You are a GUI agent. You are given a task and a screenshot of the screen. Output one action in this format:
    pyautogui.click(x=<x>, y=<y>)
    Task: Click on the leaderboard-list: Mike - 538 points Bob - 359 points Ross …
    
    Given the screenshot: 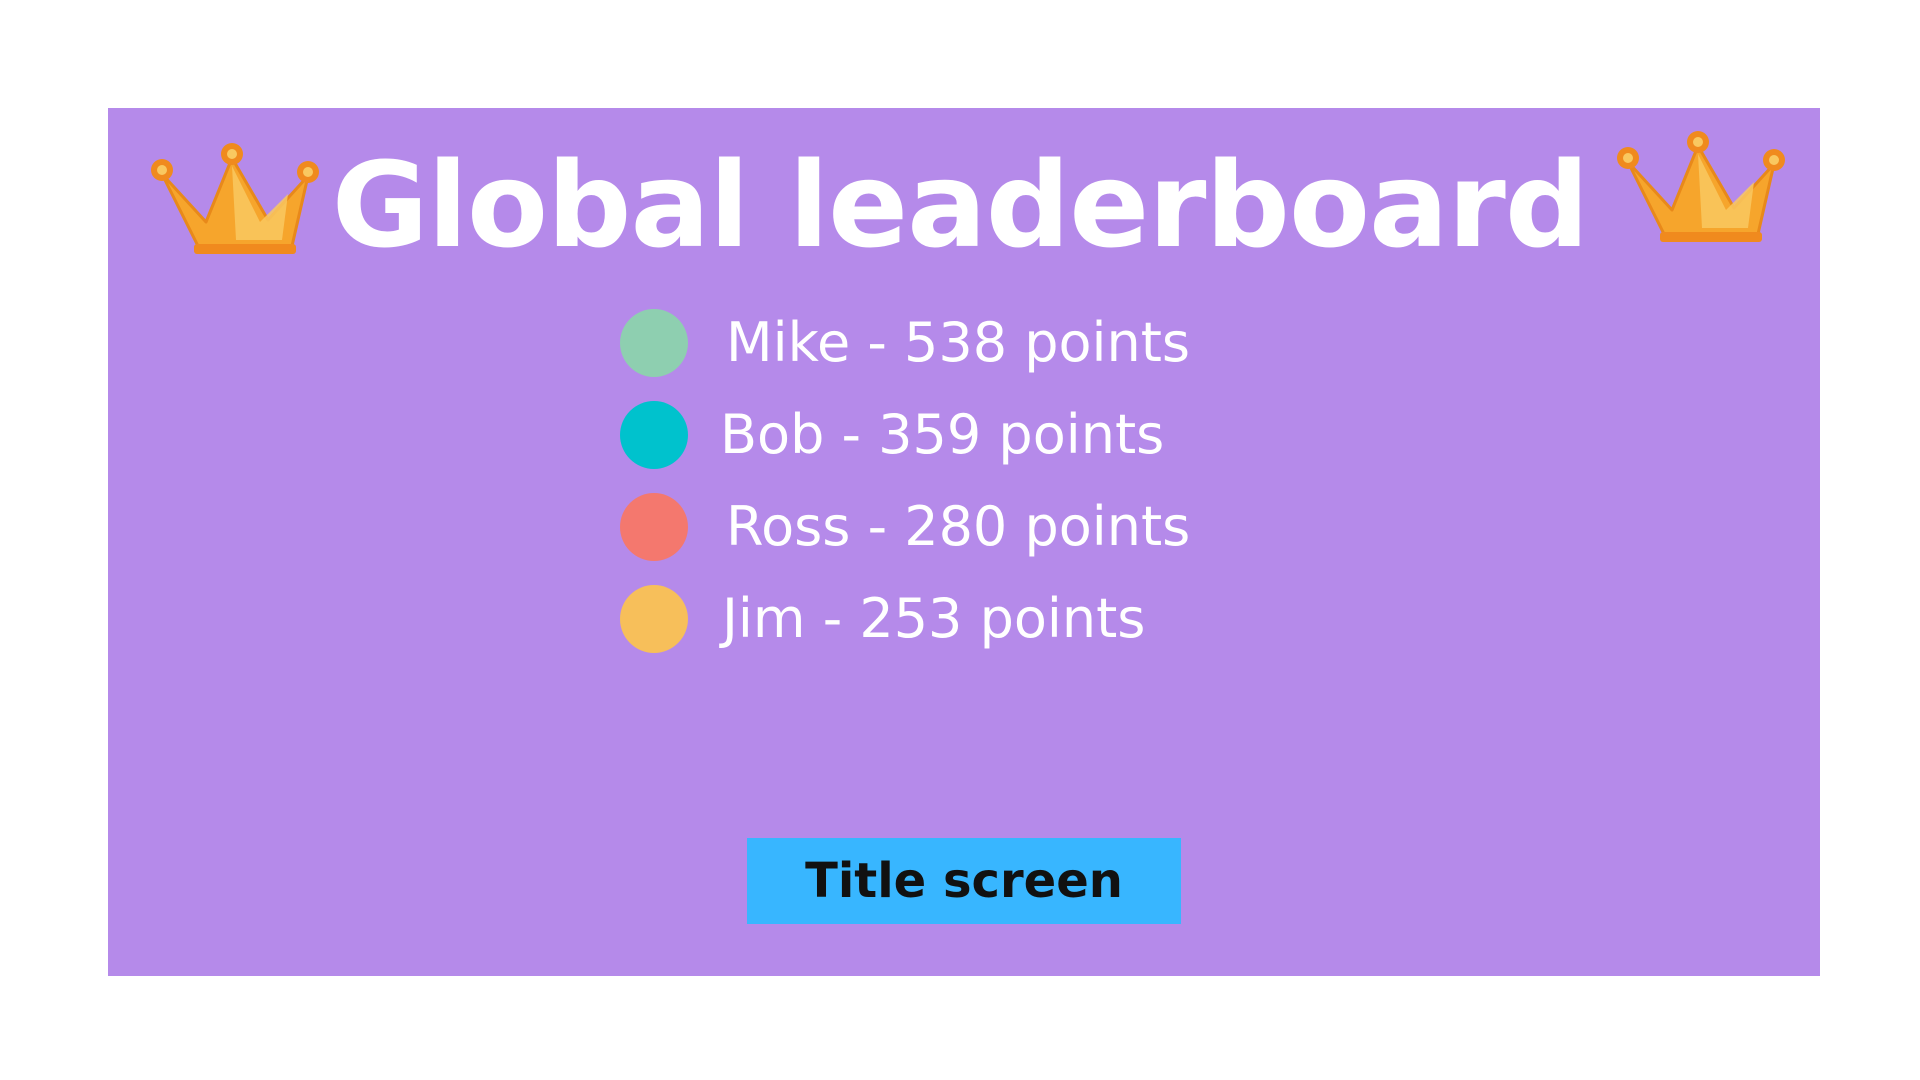 What is the action you would take?
    pyautogui.click(x=1020, y=484)
    